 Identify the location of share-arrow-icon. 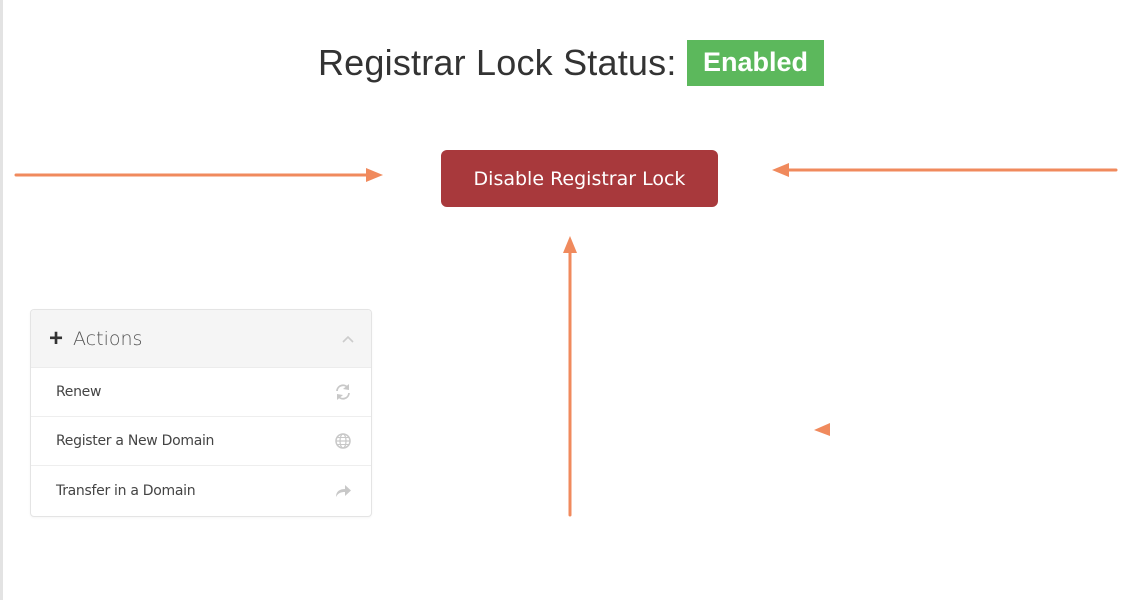
(343, 491).